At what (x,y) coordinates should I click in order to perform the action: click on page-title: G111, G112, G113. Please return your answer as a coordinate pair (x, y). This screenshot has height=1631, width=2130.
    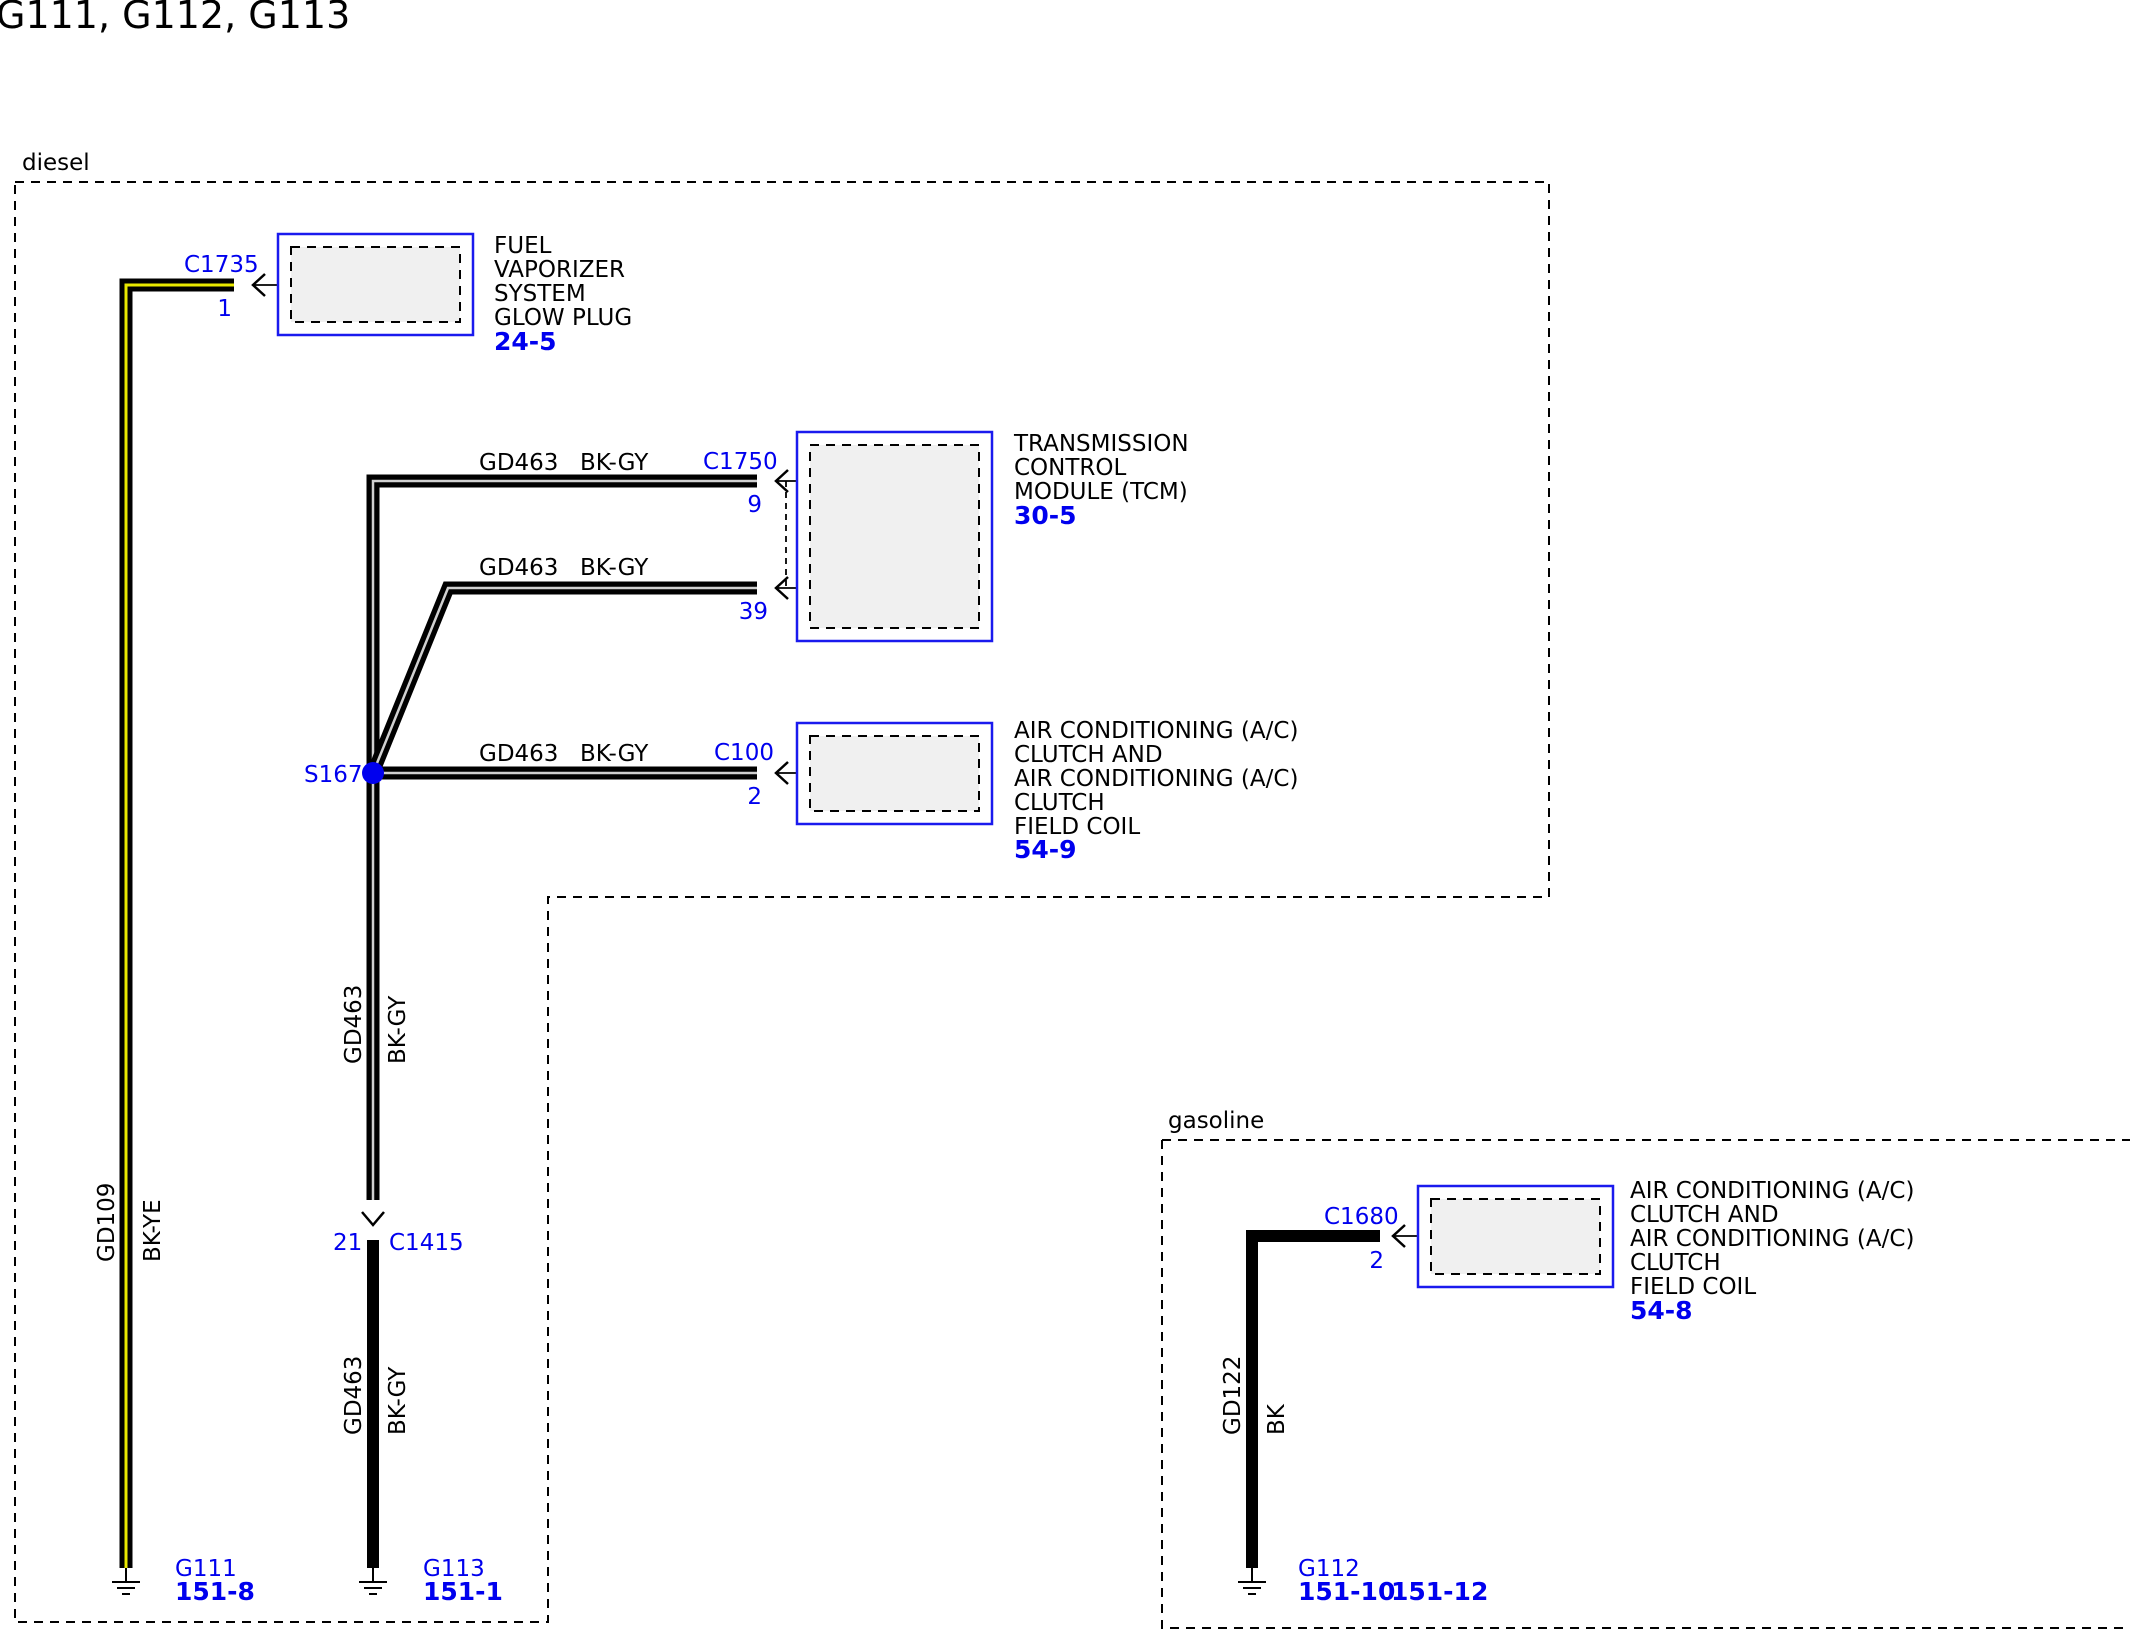
    Looking at the image, I should click on (175, 18).